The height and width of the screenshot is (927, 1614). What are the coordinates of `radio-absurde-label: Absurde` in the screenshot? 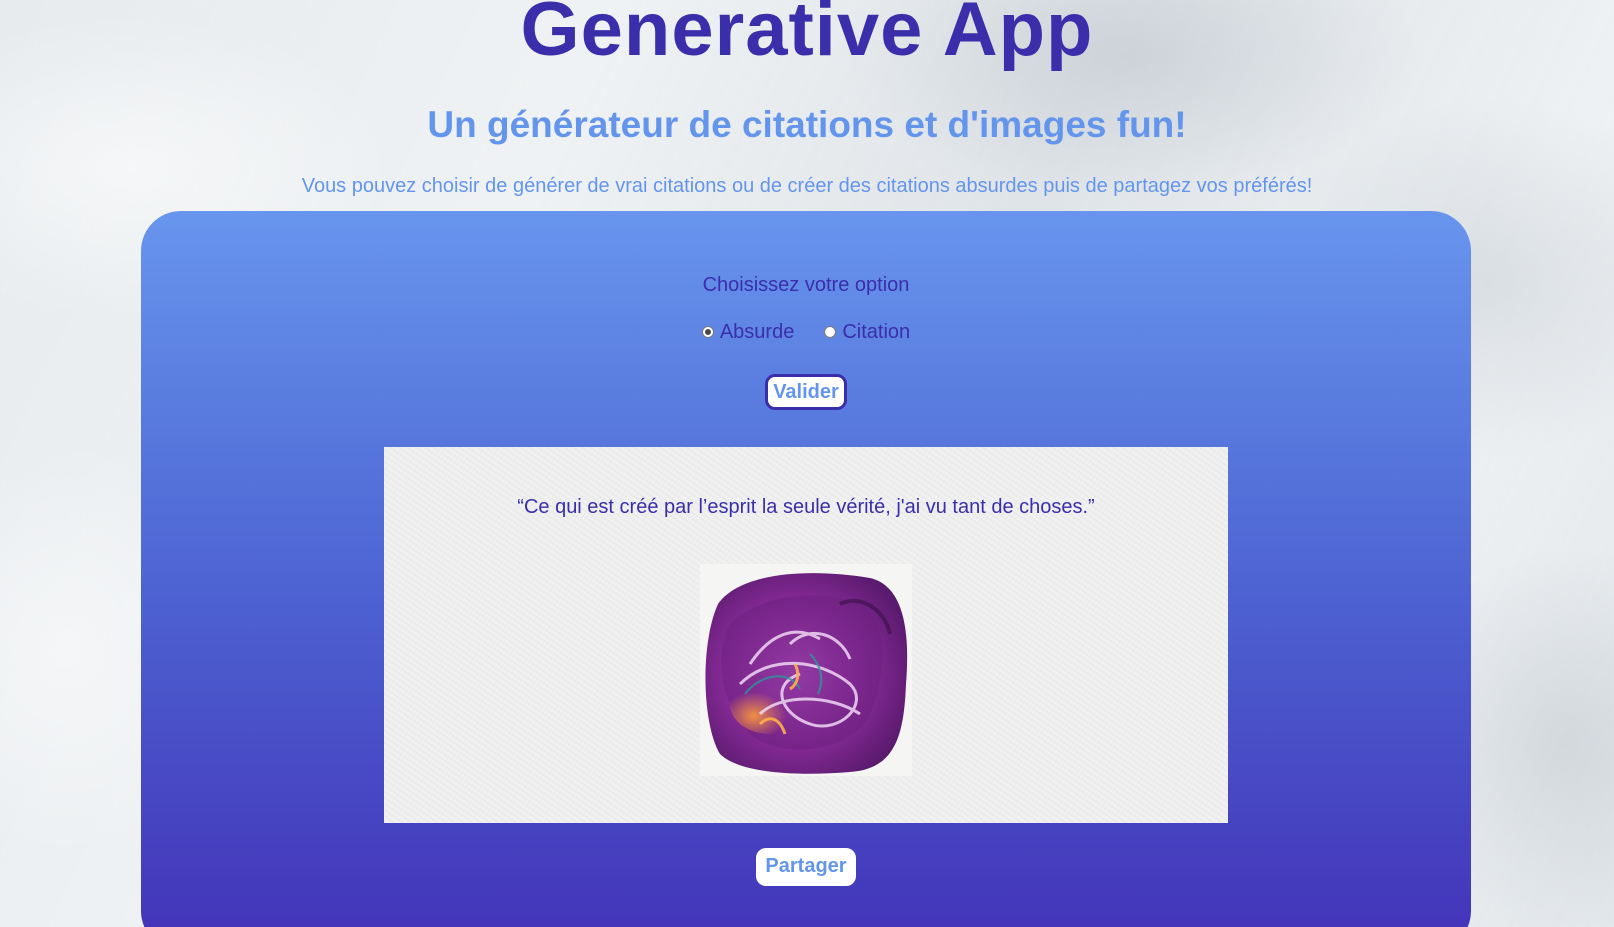 It's located at (757, 332).